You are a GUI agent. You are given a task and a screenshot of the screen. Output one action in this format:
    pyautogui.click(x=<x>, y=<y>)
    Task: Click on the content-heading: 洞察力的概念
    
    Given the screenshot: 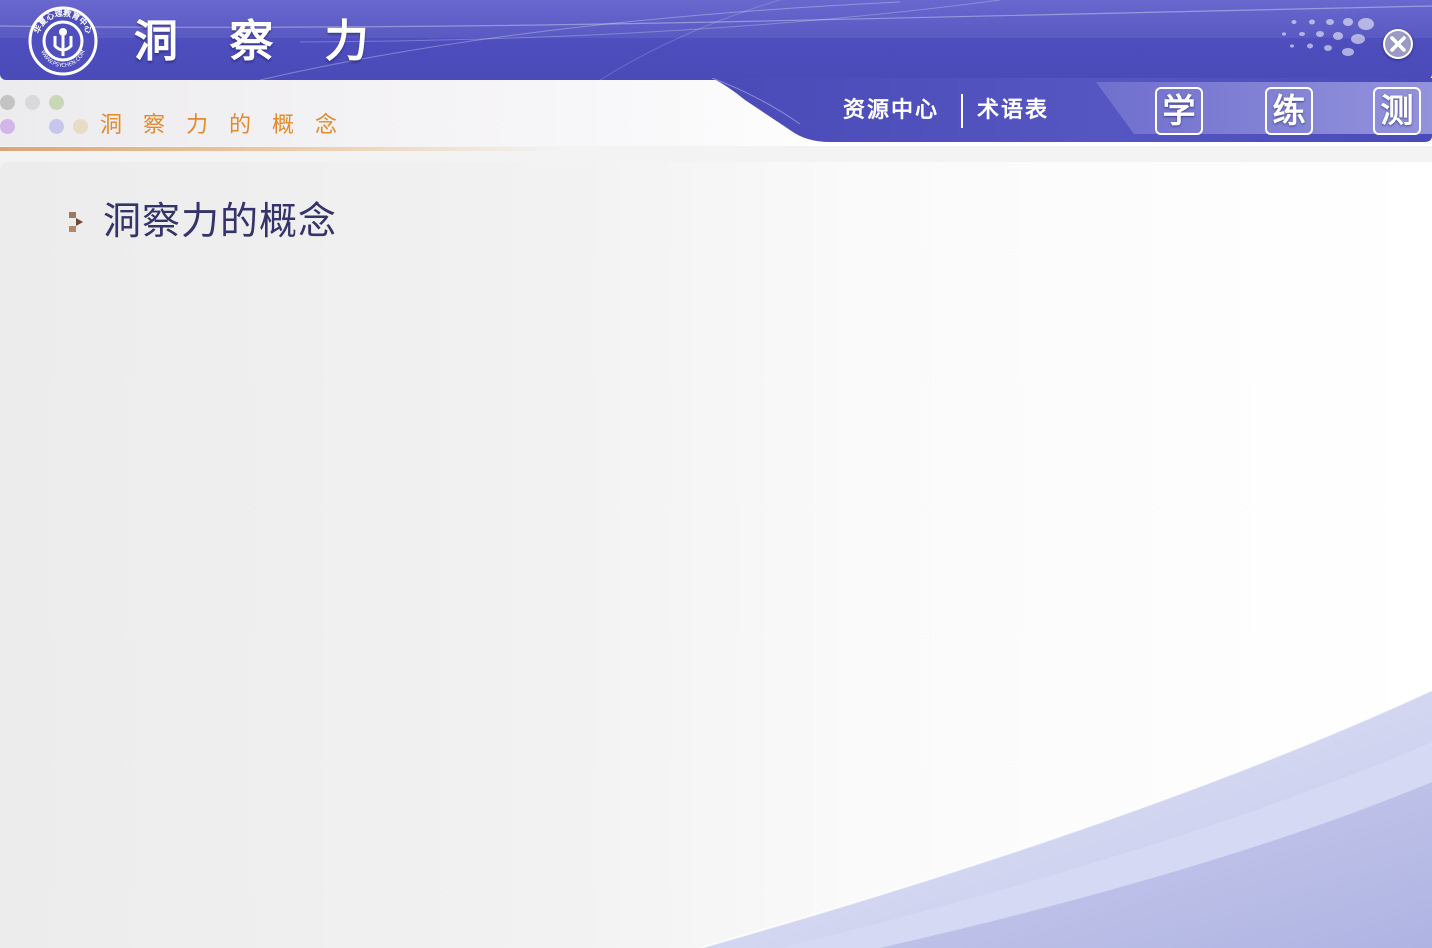 What is the action you would take?
    pyautogui.click(x=220, y=221)
    